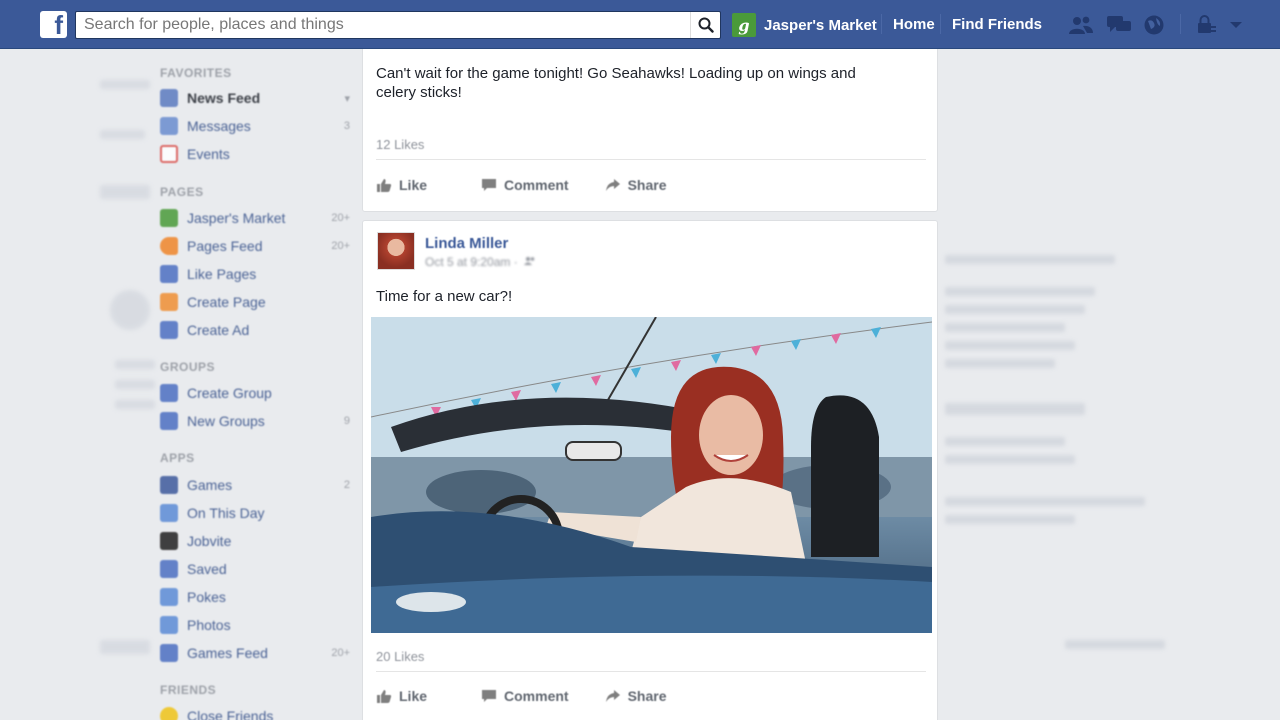 The image size is (1280, 720). Describe the element at coordinates (255, 485) in the screenshot. I see `sidebar-item-games: Games 2` at that location.